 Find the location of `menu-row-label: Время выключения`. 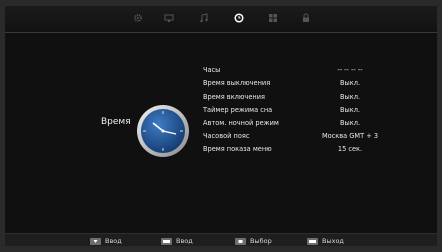

menu-row-label: Время выключения is located at coordinates (237, 83).